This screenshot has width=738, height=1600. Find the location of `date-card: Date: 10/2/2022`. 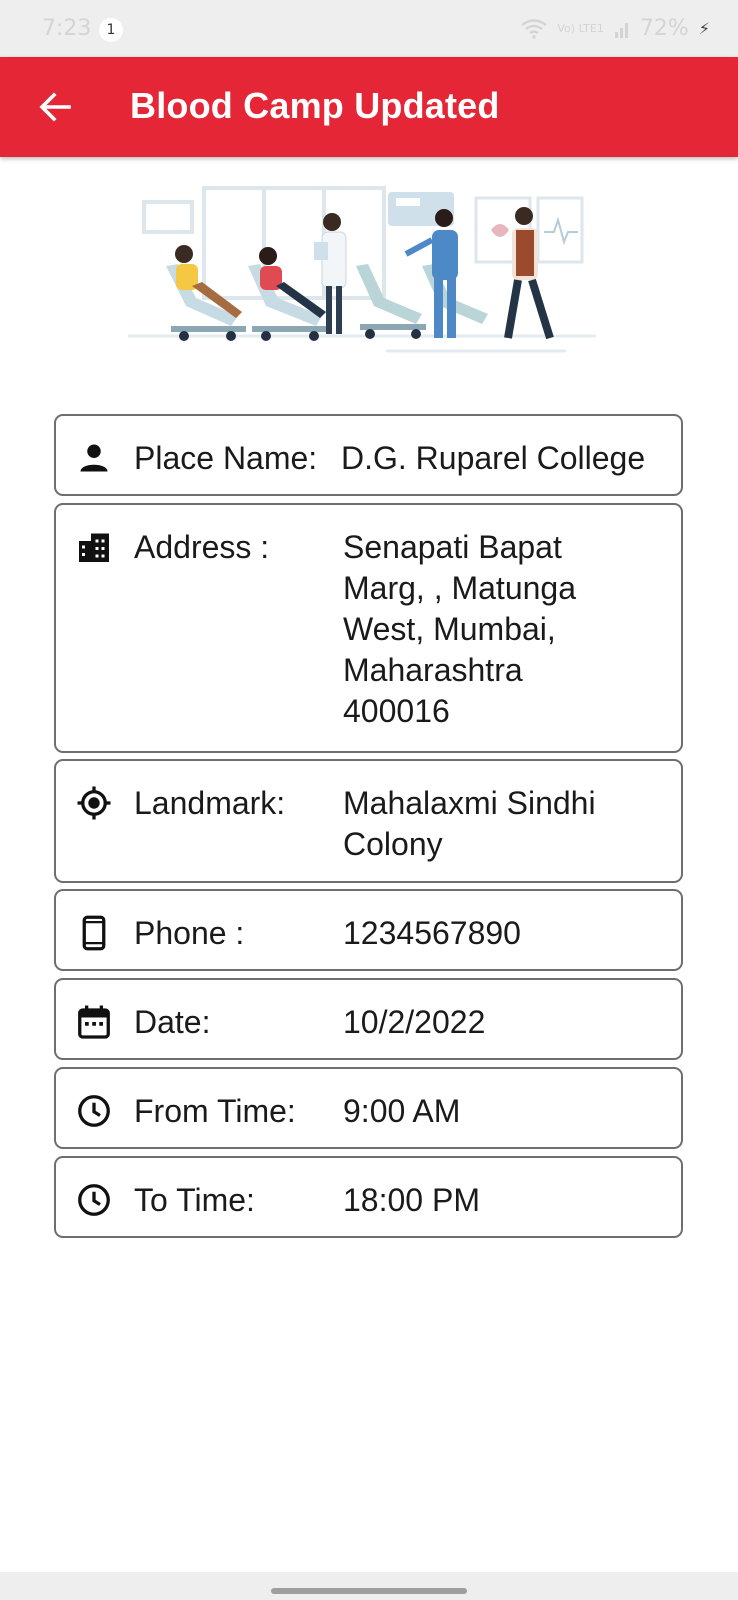

date-card: Date: 10/2/2022 is located at coordinates (368, 1019).